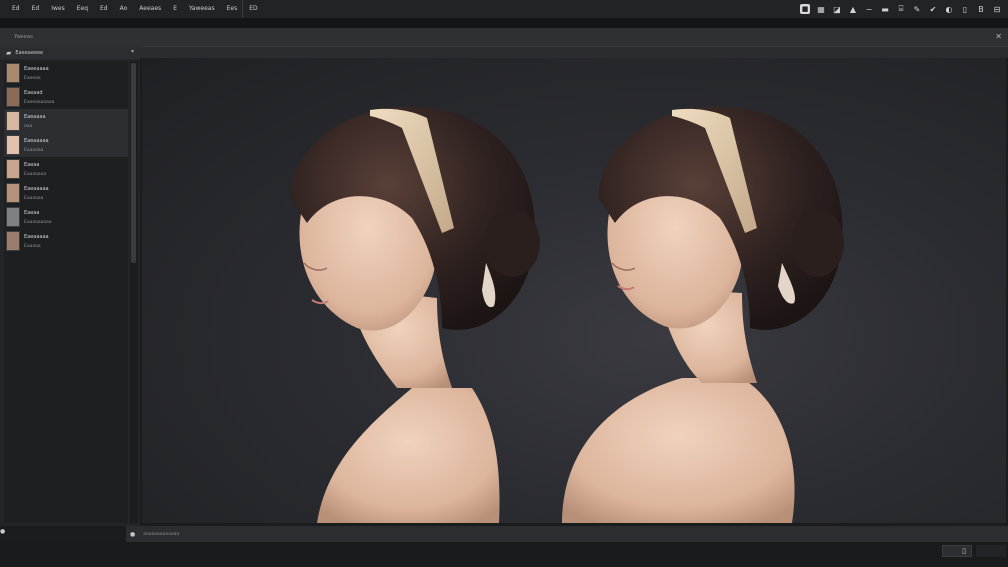  Describe the element at coordinates (39, 102) in the screenshot. I see `asset-meta: Eaeeaaaaaaa` at that location.